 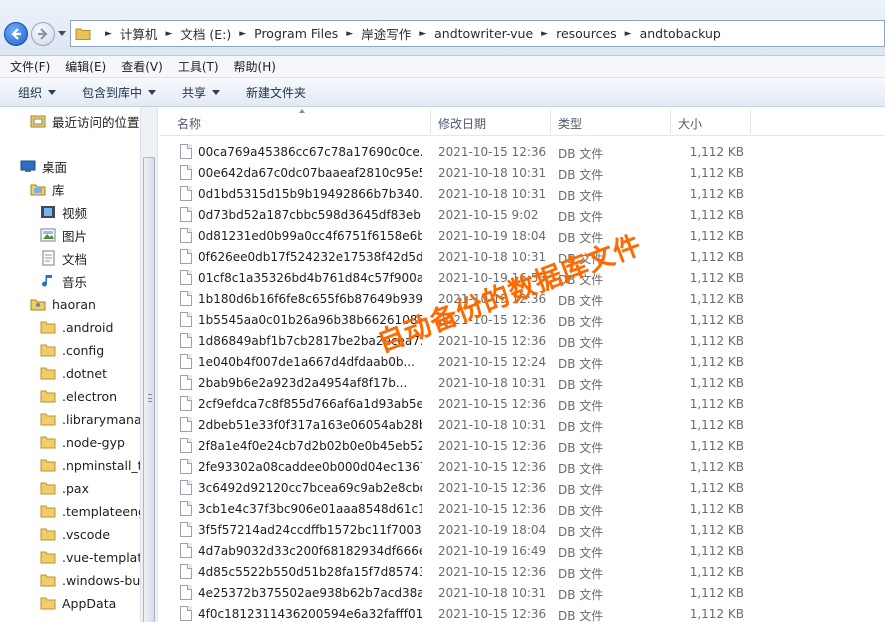 I want to click on navigation-scrollbar, so click(x=148, y=364).